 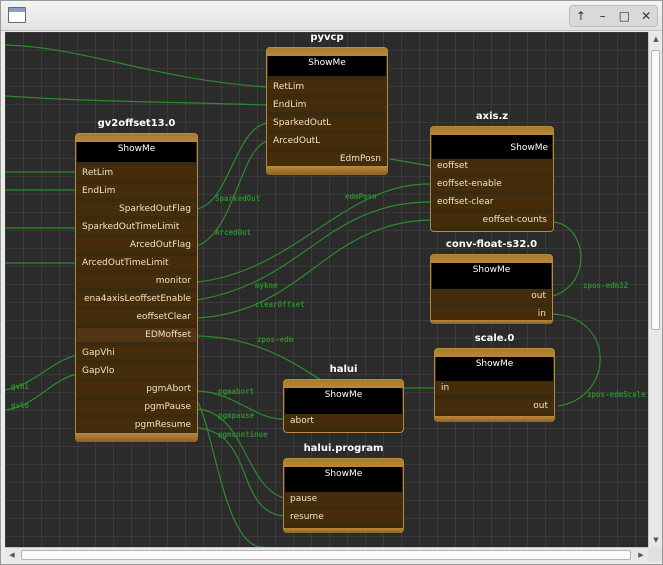 What do you see at coordinates (529, 148) in the screenshot?
I see `showme-label: ShowMe` at bounding box center [529, 148].